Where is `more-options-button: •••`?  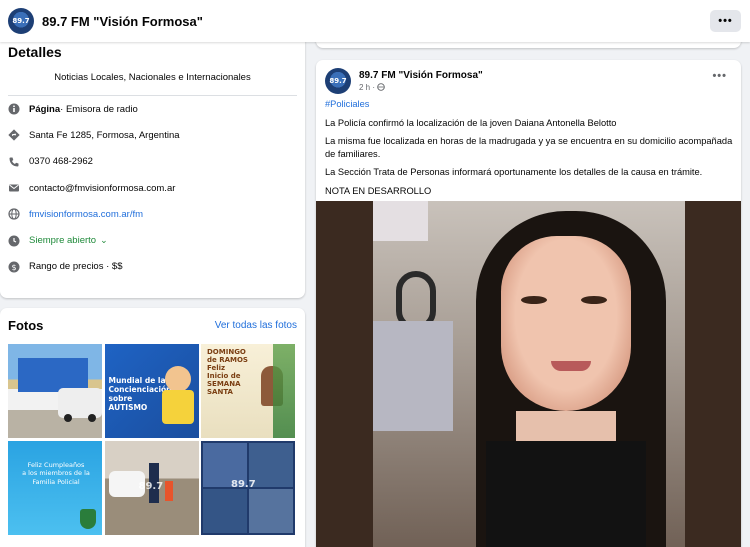
more-options-button: ••• is located at coordinates (725, 21).